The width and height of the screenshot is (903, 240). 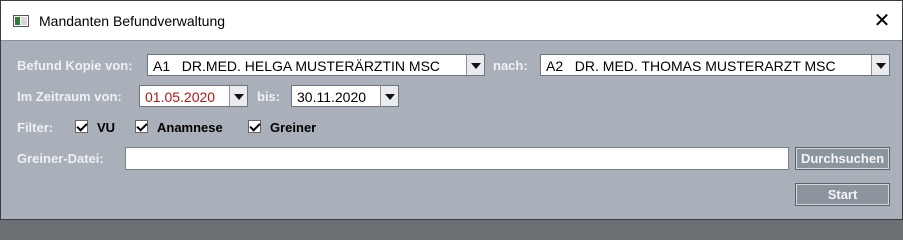 I want to click on zeitraum-label: Im Zeitraum von:, so click(x=69, y=96).